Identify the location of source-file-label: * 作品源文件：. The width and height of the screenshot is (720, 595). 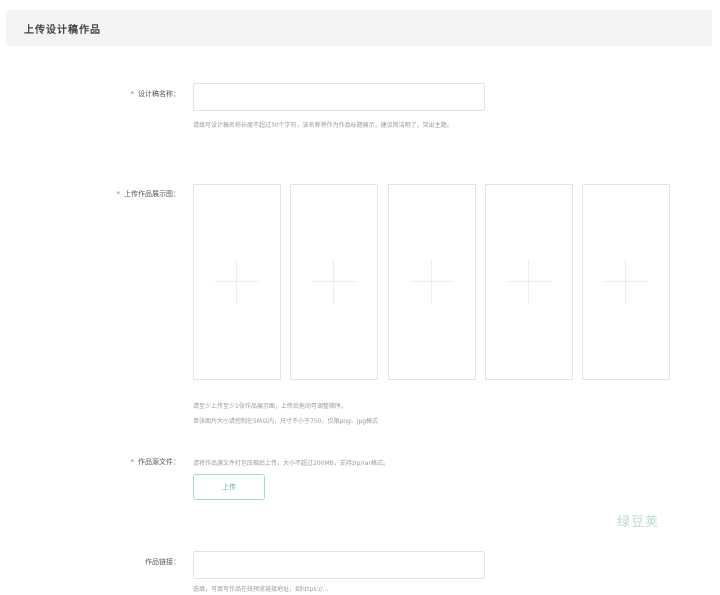
(155, 462).